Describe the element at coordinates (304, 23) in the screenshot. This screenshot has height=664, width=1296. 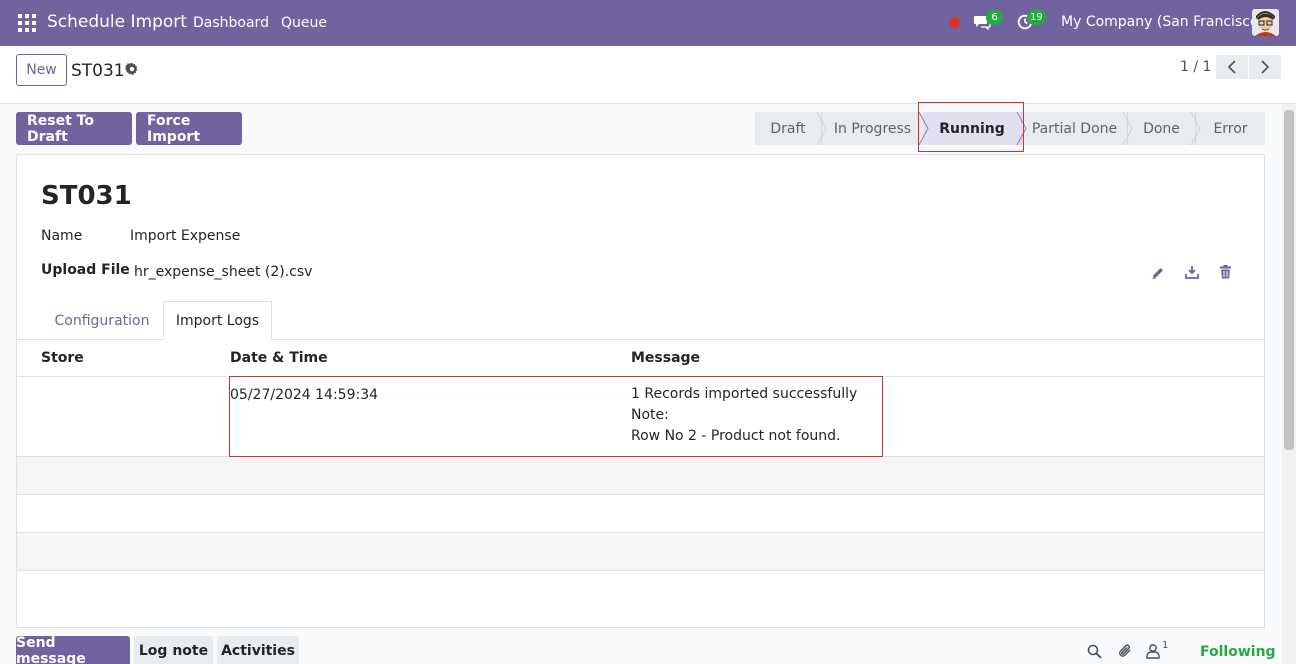
I see `menu-queue: Queue` at that location.